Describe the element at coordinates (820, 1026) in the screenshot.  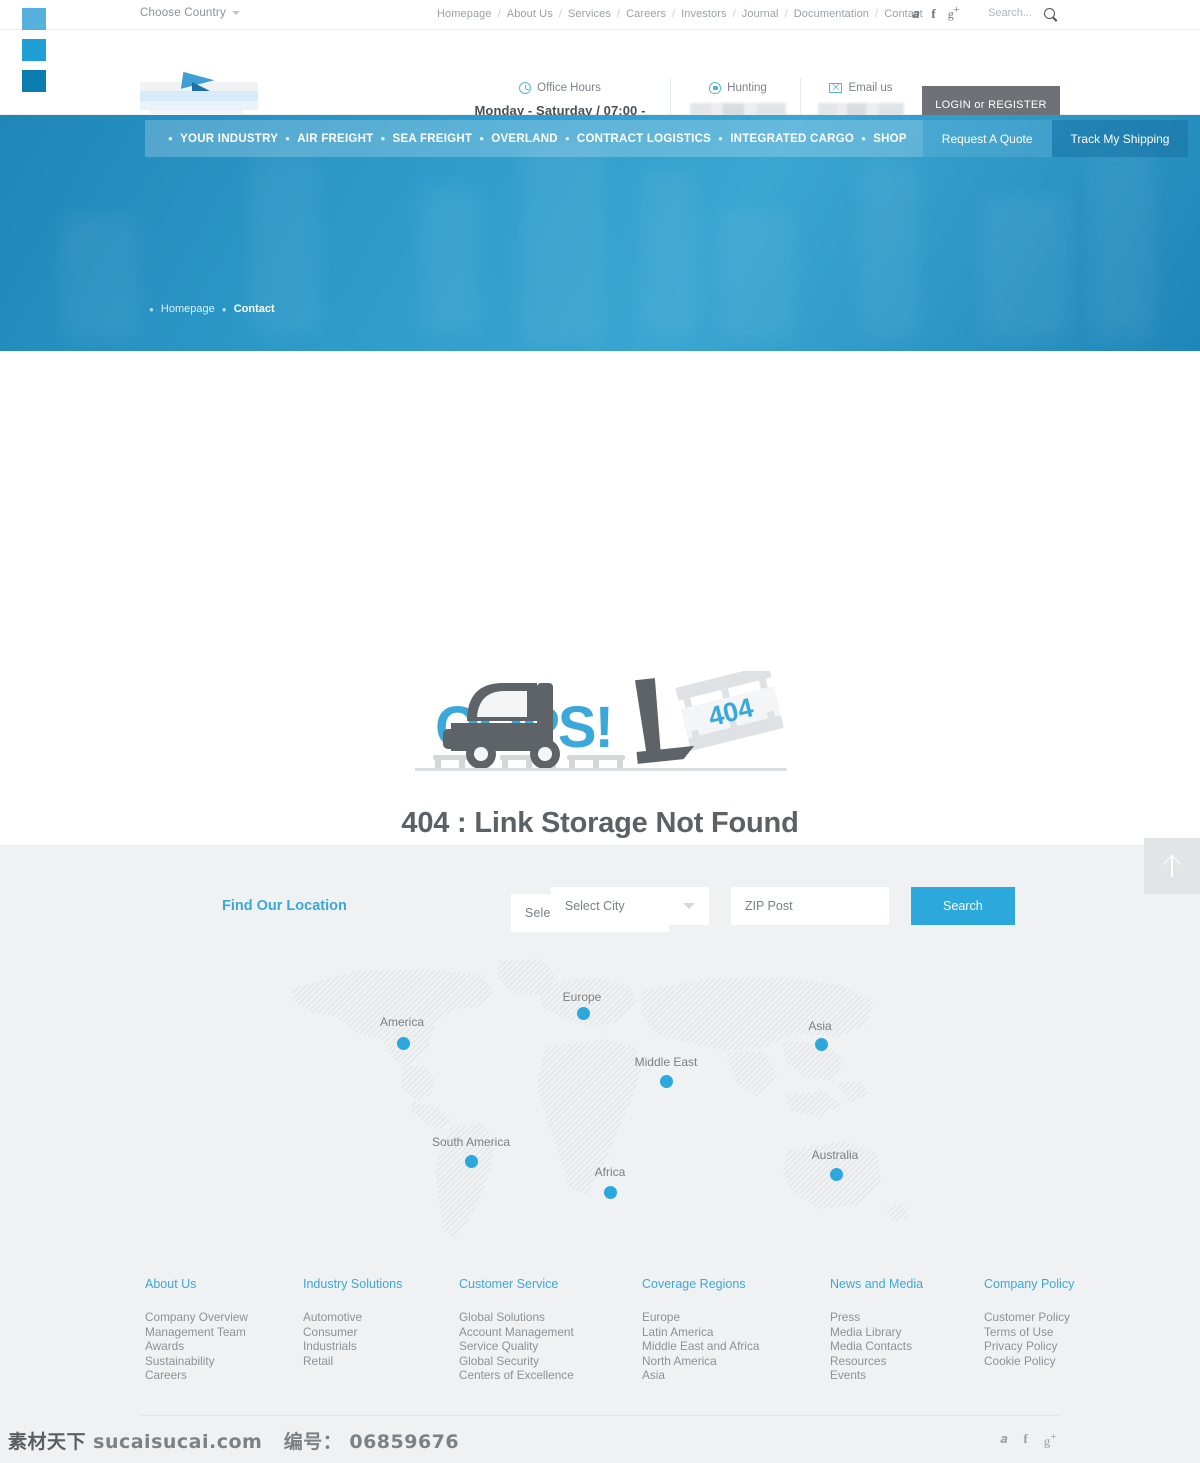
I see `map-label-asia: Asia` at that location.